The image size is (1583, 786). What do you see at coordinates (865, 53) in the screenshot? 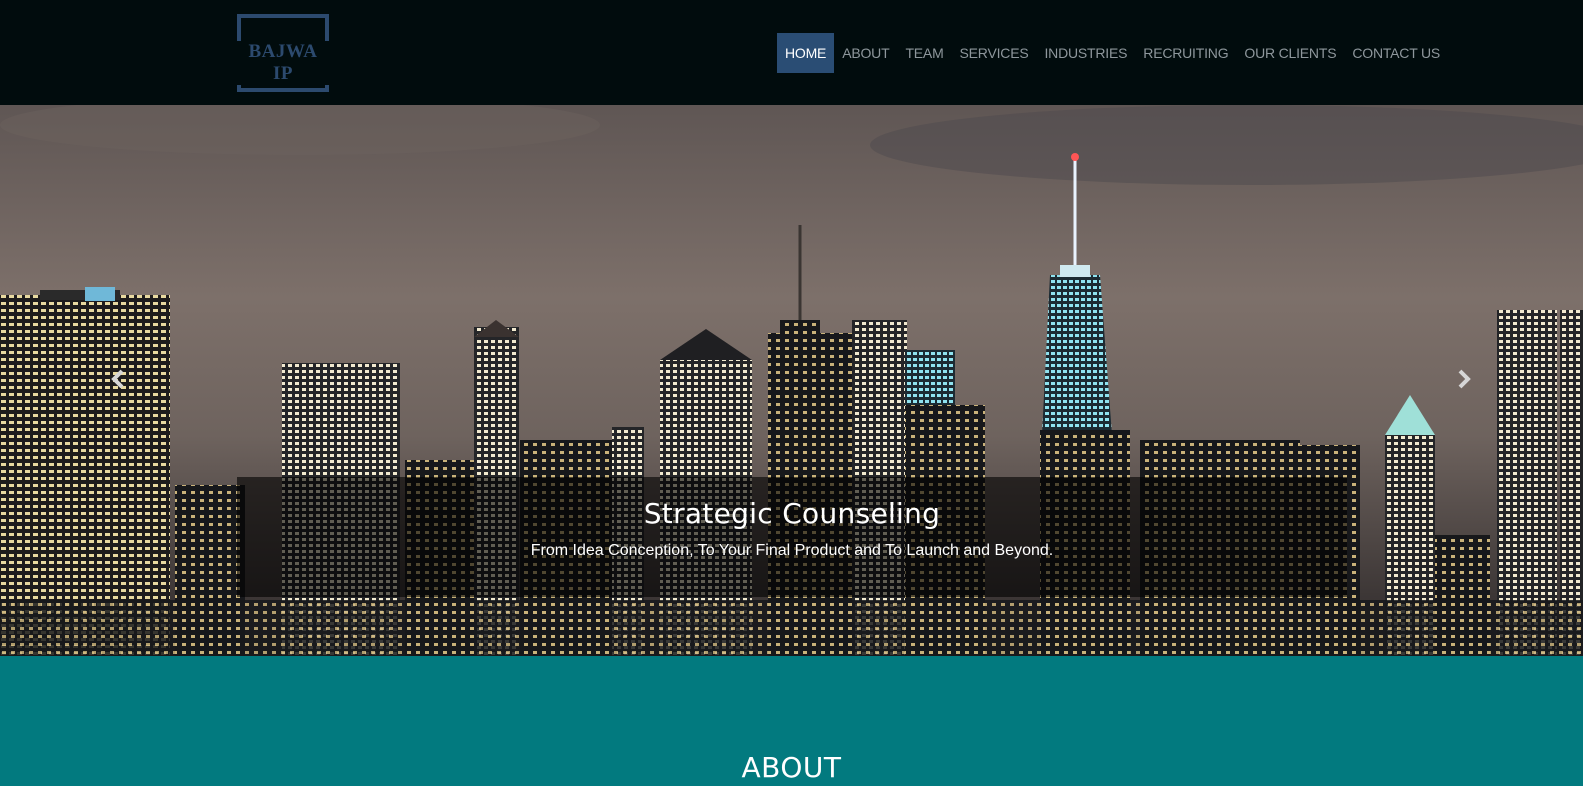
I see `nav-item-about: ABOUT` at bounding box center [865, 53].